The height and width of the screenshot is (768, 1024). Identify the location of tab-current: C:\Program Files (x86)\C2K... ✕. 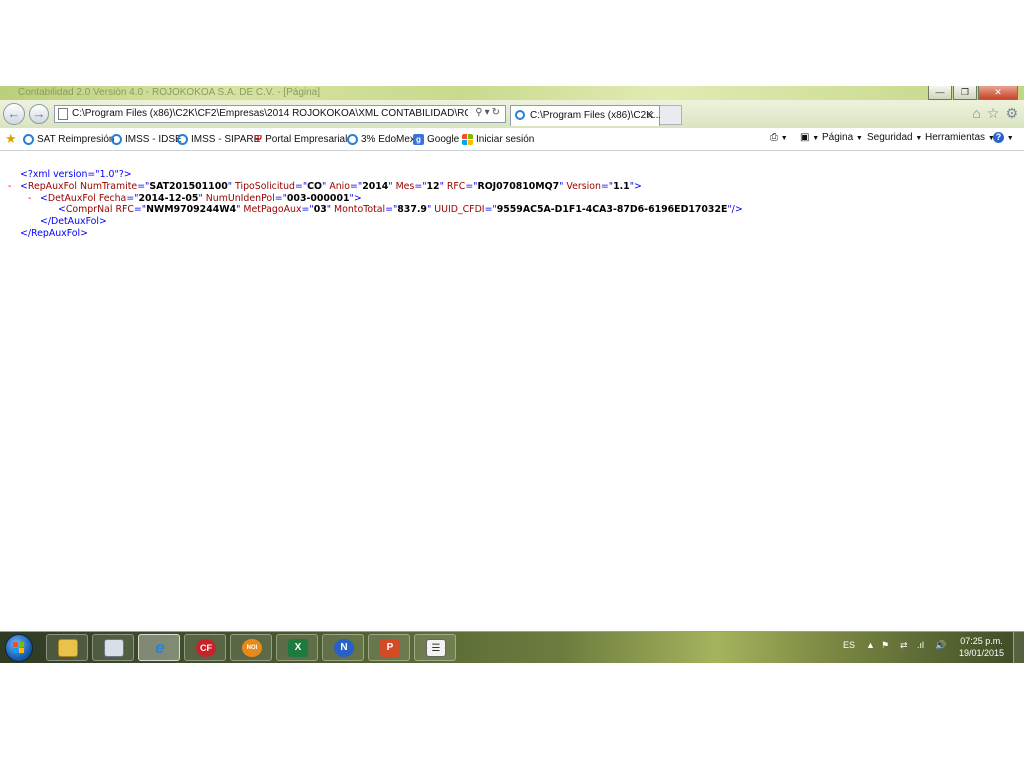
(586, 115).